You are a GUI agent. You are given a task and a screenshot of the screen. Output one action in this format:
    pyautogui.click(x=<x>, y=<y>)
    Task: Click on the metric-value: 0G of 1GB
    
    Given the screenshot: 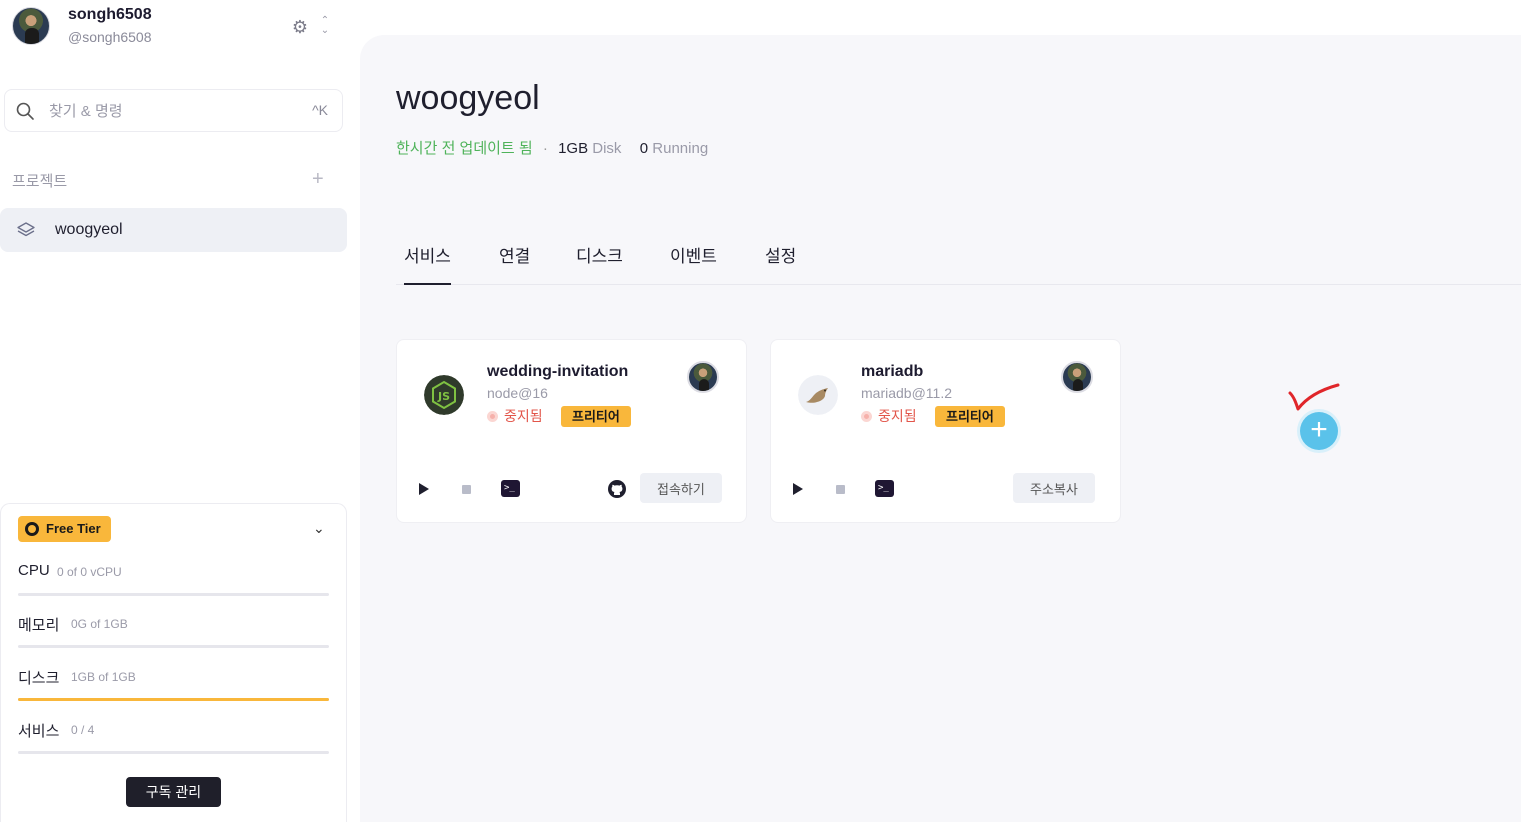 What is the action you would take?
    pyautogui.click(x=99, y=624)
    